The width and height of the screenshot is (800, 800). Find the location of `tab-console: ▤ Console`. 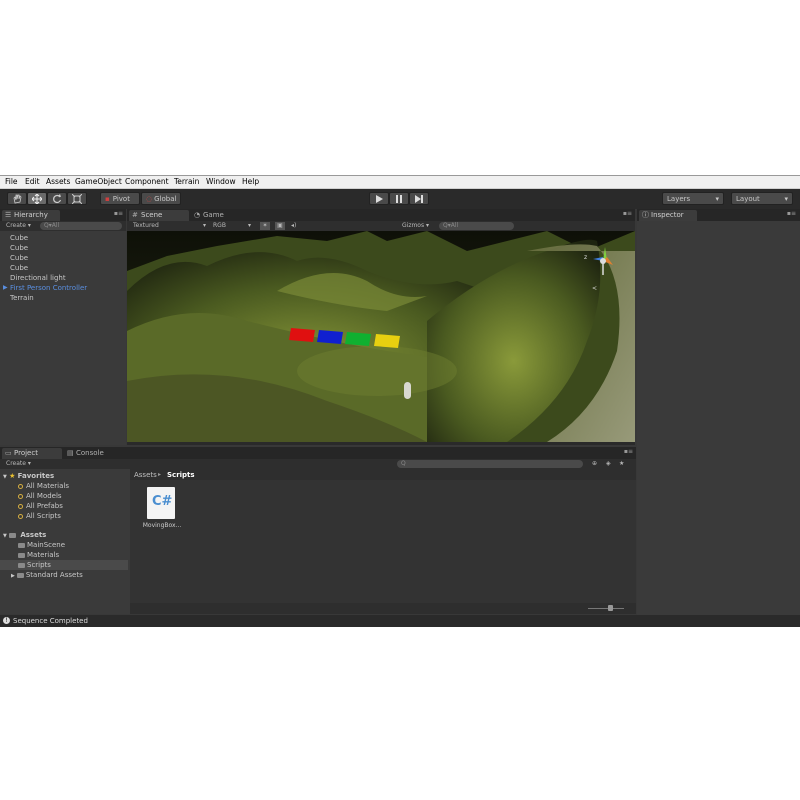

tab-console: ▤ Console is located at coordinates (91, 453).